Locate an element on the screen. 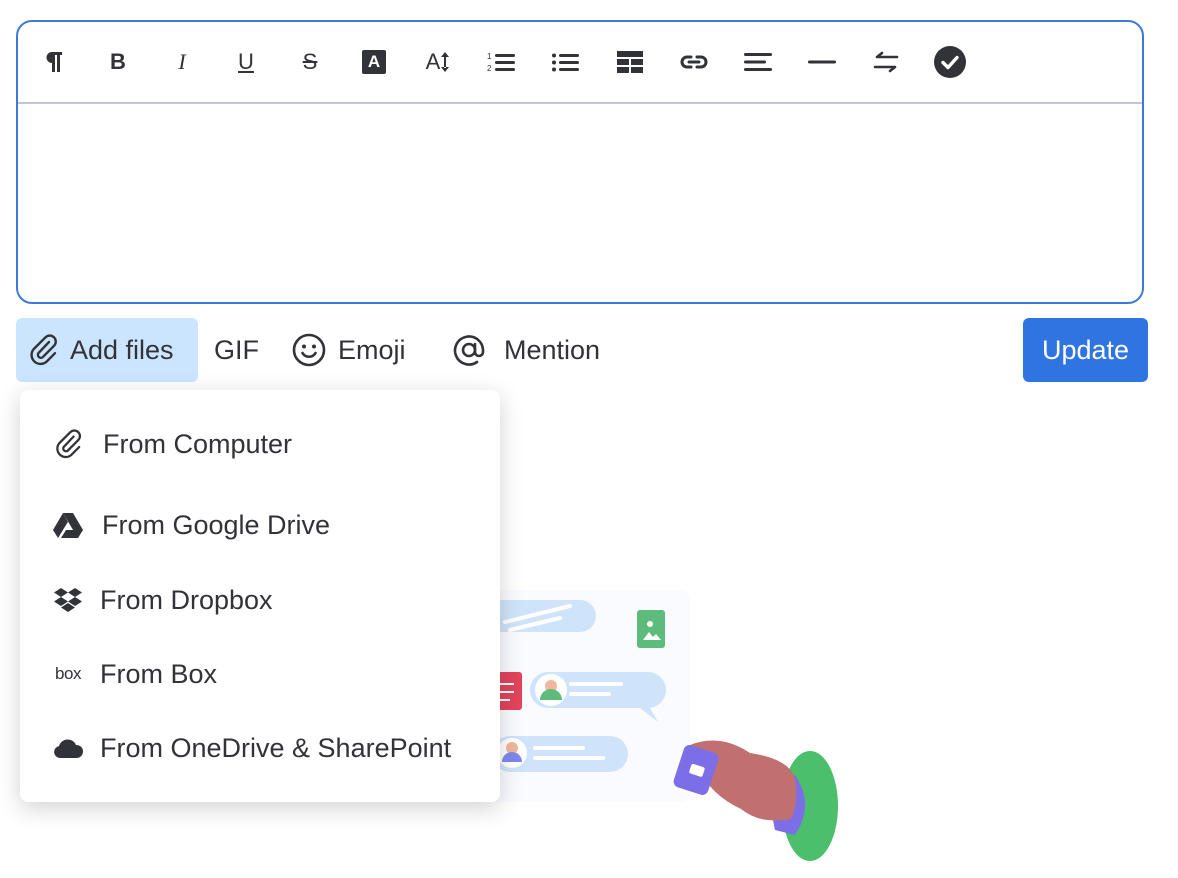  menu-item-from-box: box From Box is located at coordinates (260, 674).